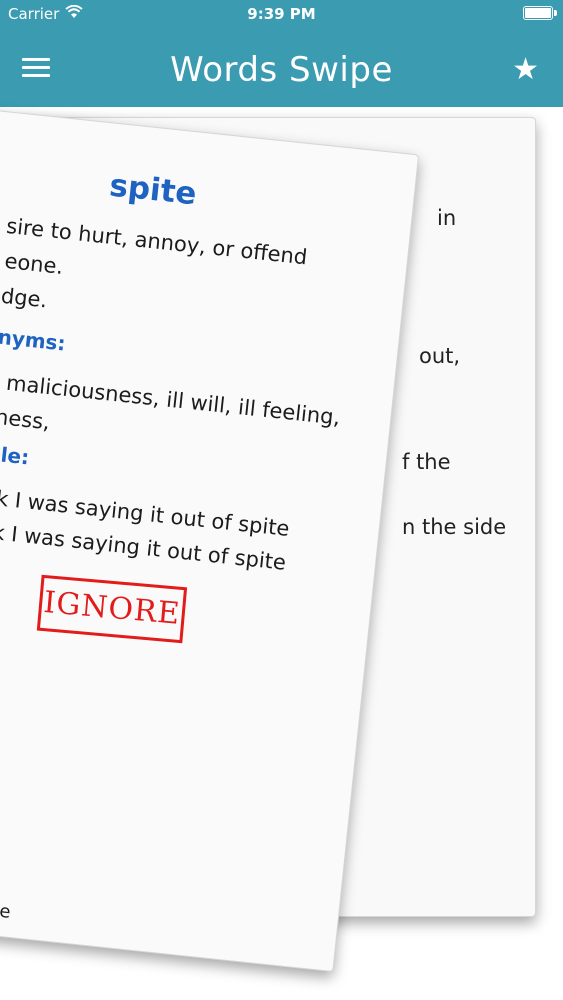 Image resolution: width=563 pixels, height=1000 pixels. What do you see at coordinates (24, 298) in the screenshot?
I see `definition-line: dge.` at bounding box center [24, 298].